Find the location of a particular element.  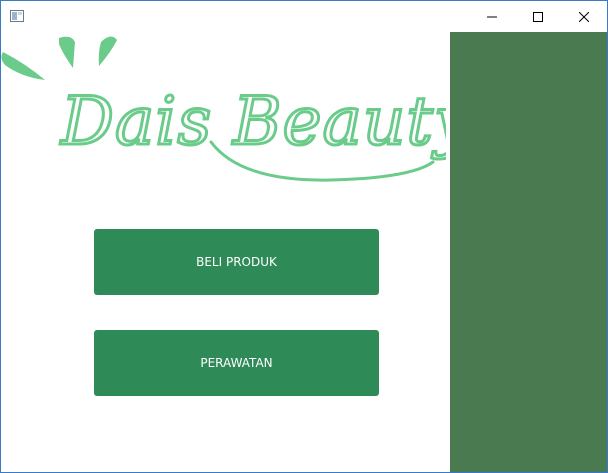

close-button is located at coordinates (584, 16).